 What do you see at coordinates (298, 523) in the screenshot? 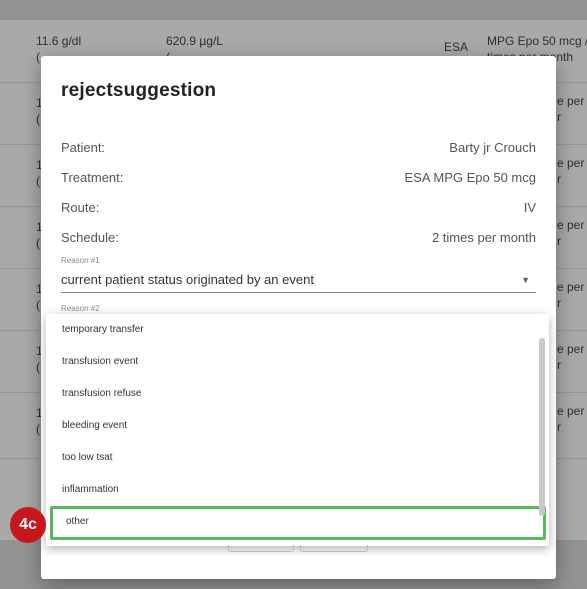
I see `dropdown-option-other: other` at bounding box center [298, 523].